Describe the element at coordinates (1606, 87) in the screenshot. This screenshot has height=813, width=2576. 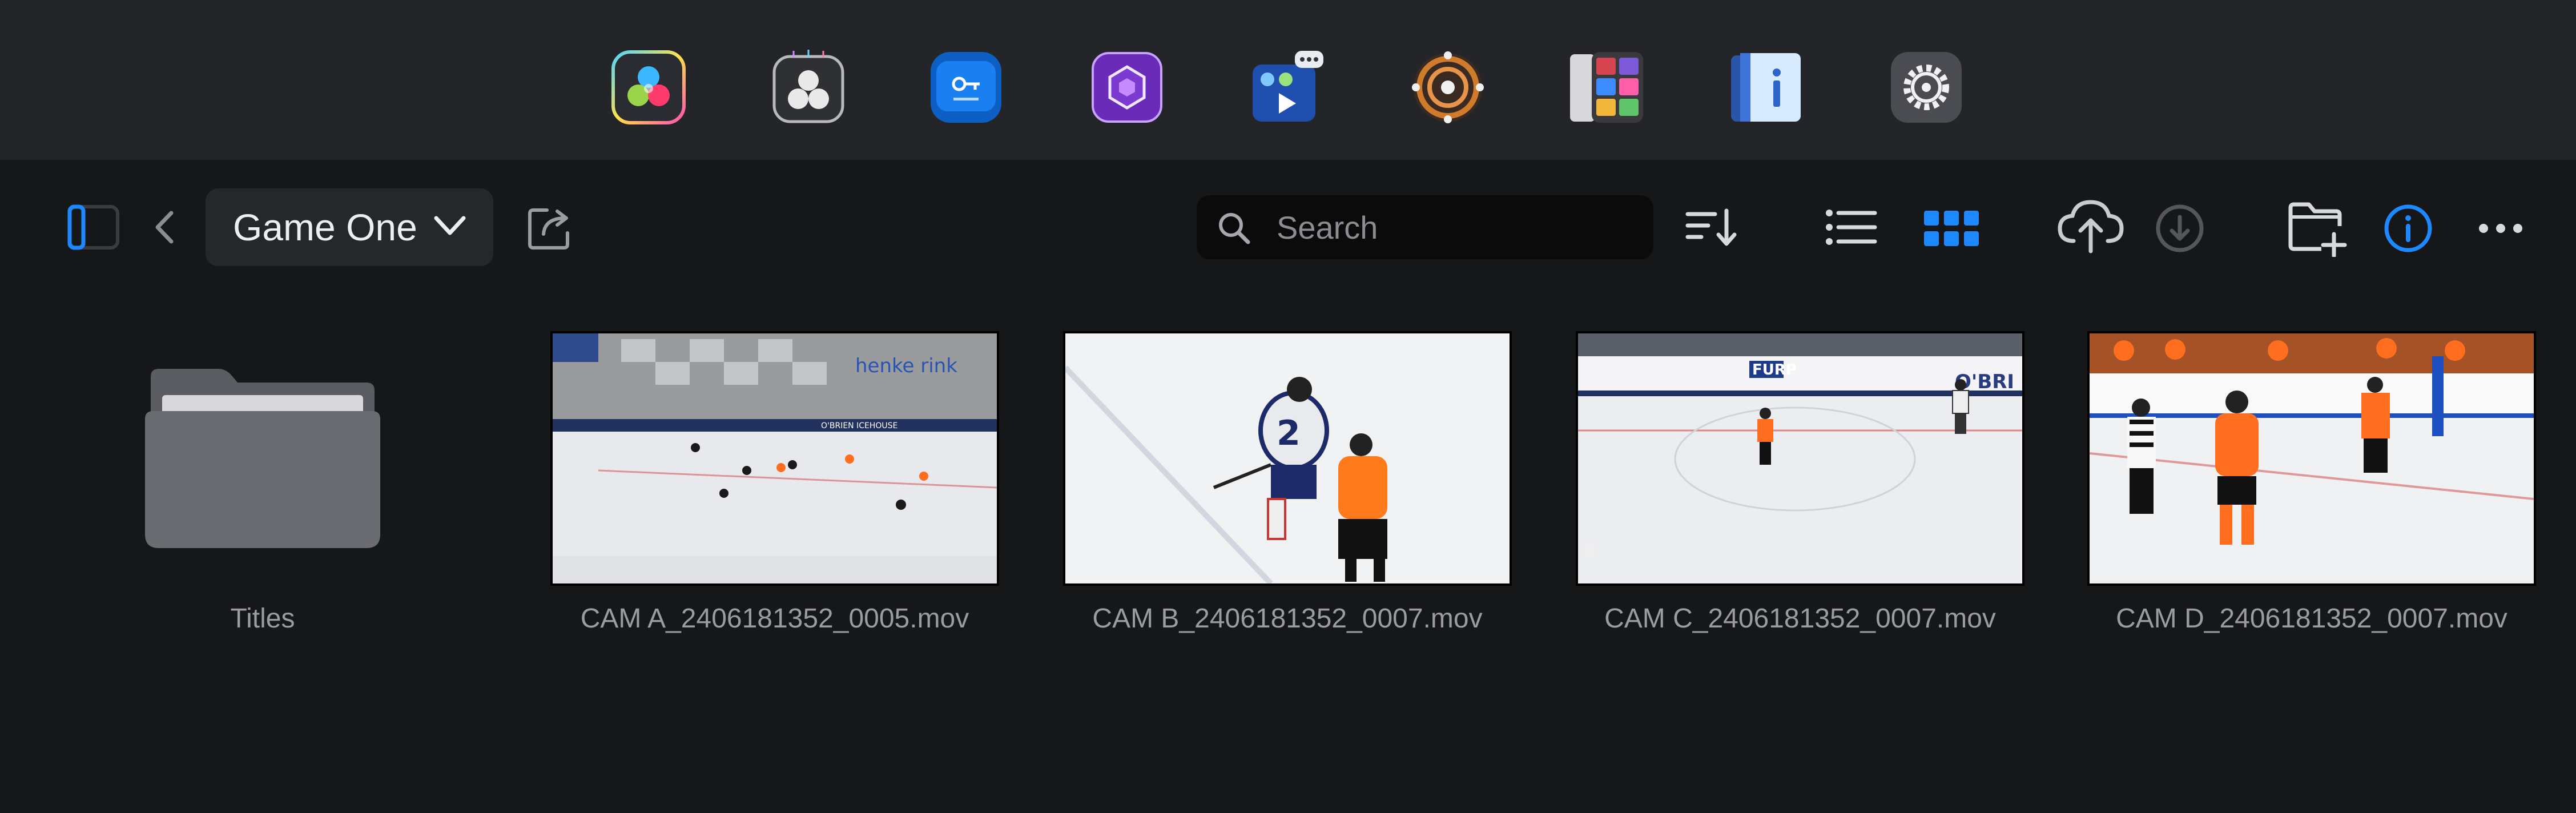
I see `color-grid-icon` at that location.